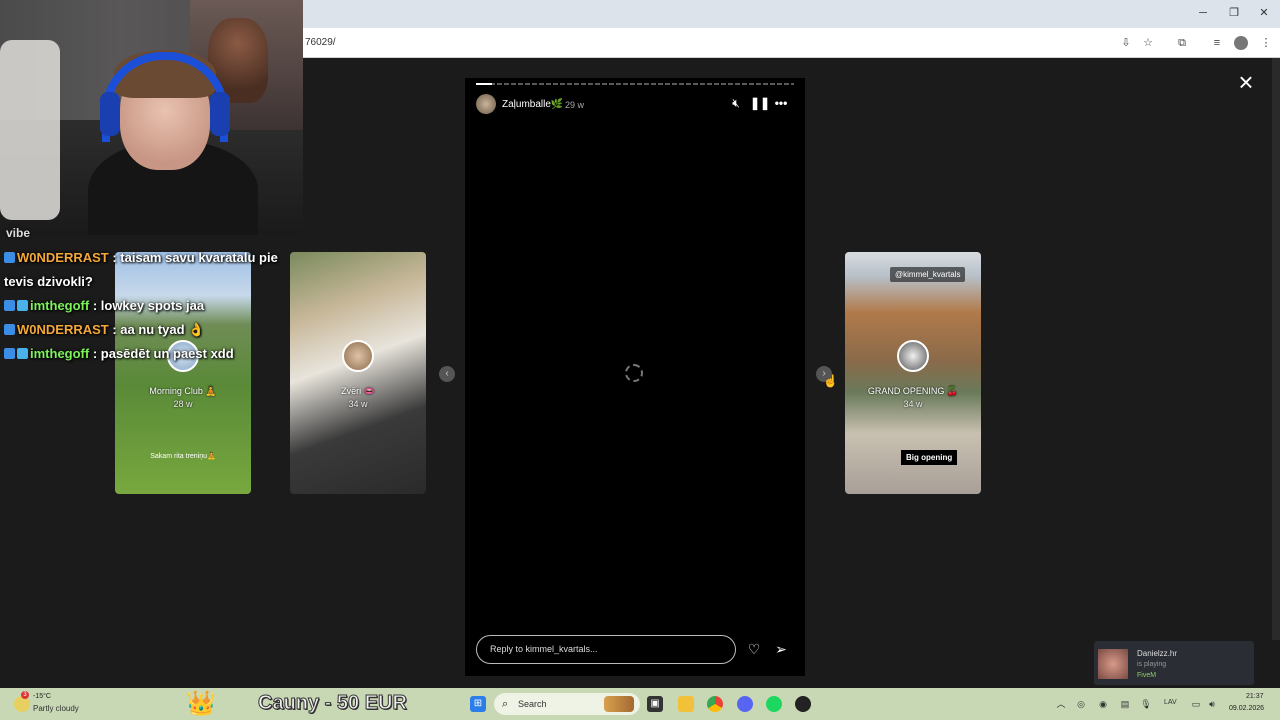 The width and height of the screenshot is (1280, 720). Describe the element at coordinates (1170, 702) in the screenshot. I see `language-indicator: LAV` at that location.